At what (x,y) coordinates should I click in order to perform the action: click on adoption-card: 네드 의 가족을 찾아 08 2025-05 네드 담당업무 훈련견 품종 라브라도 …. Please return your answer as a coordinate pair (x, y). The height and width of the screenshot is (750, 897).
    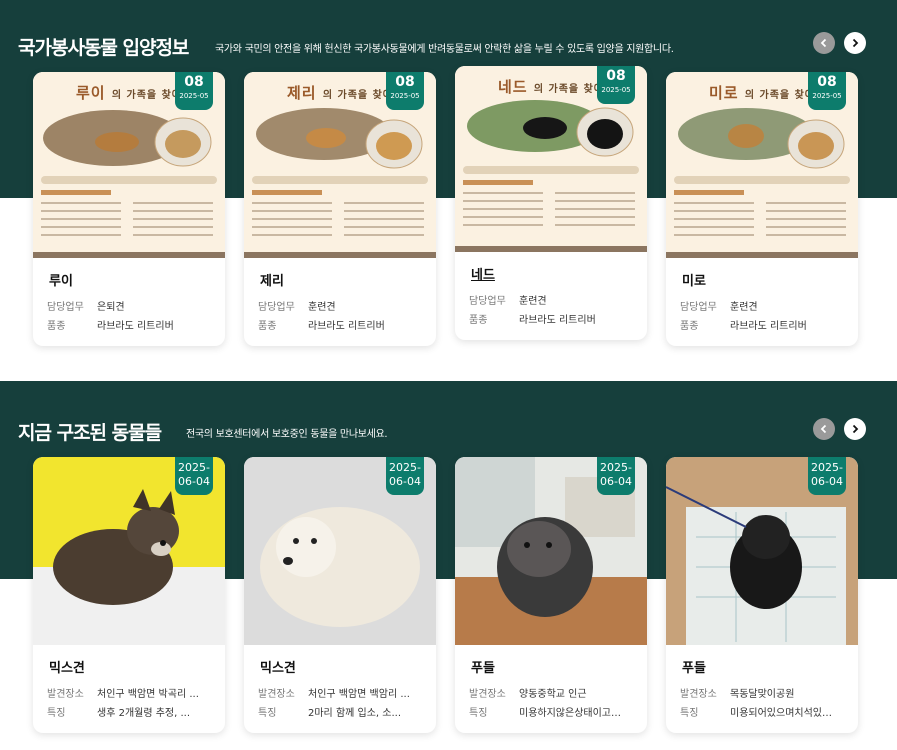
    Looking at the image, I should click on (551, 203).